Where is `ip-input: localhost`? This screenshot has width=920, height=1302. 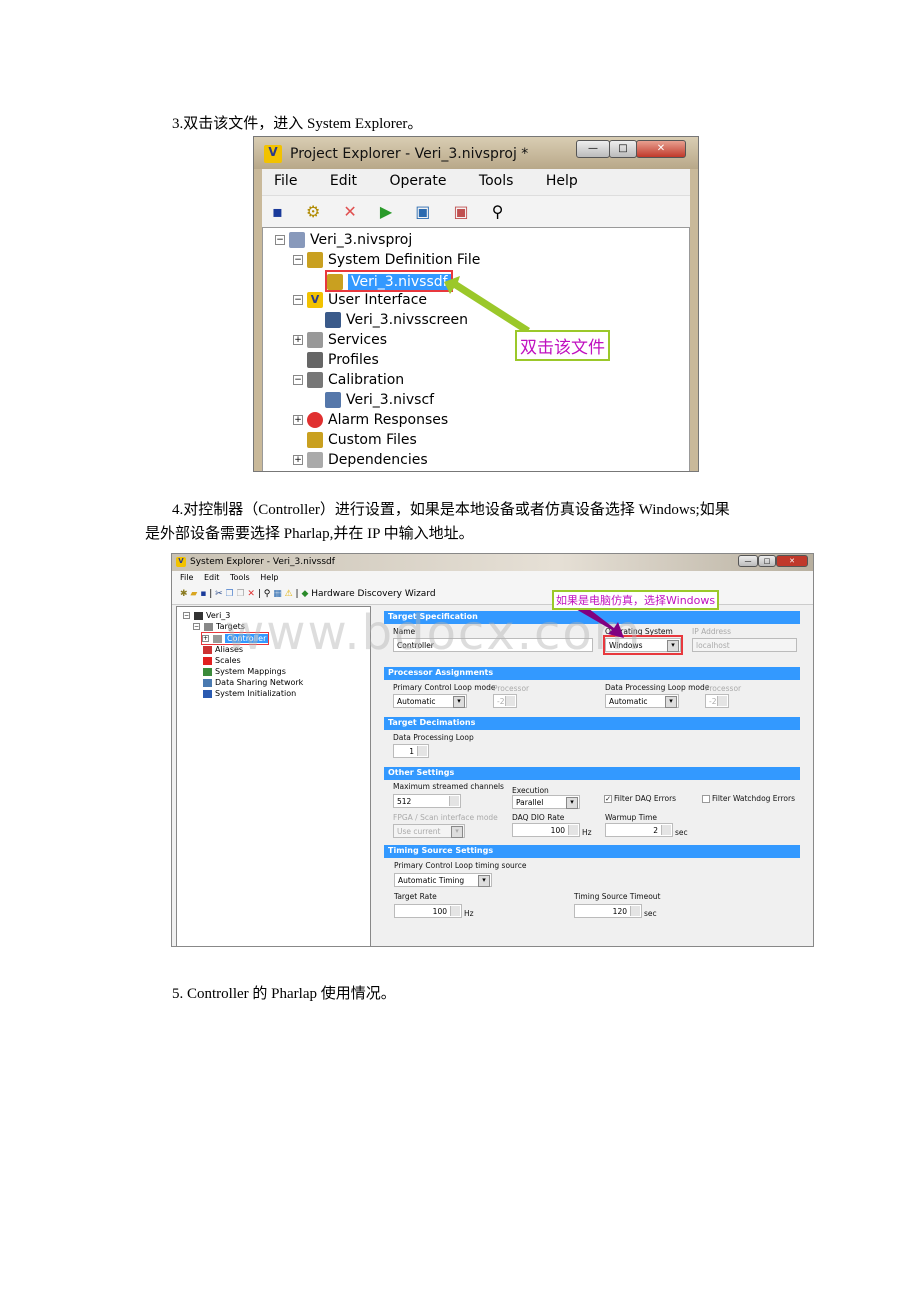 ip-input: localhost is located at coordinates (744, 645).